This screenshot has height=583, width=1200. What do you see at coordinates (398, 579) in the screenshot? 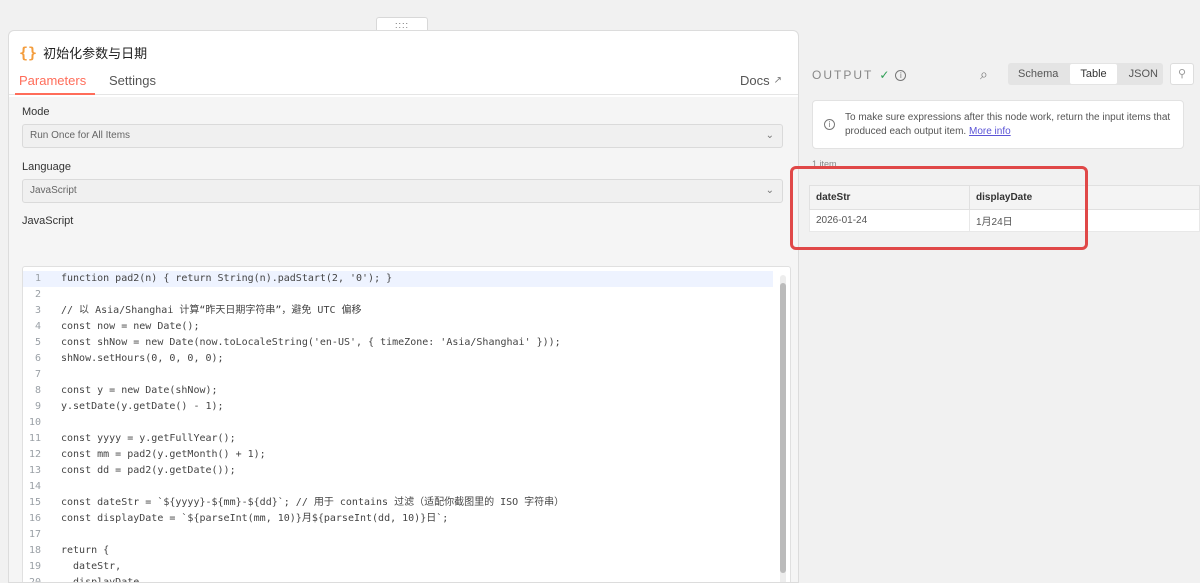
I see `code-line: 20 displayDate` at bounding box center [398, 579].